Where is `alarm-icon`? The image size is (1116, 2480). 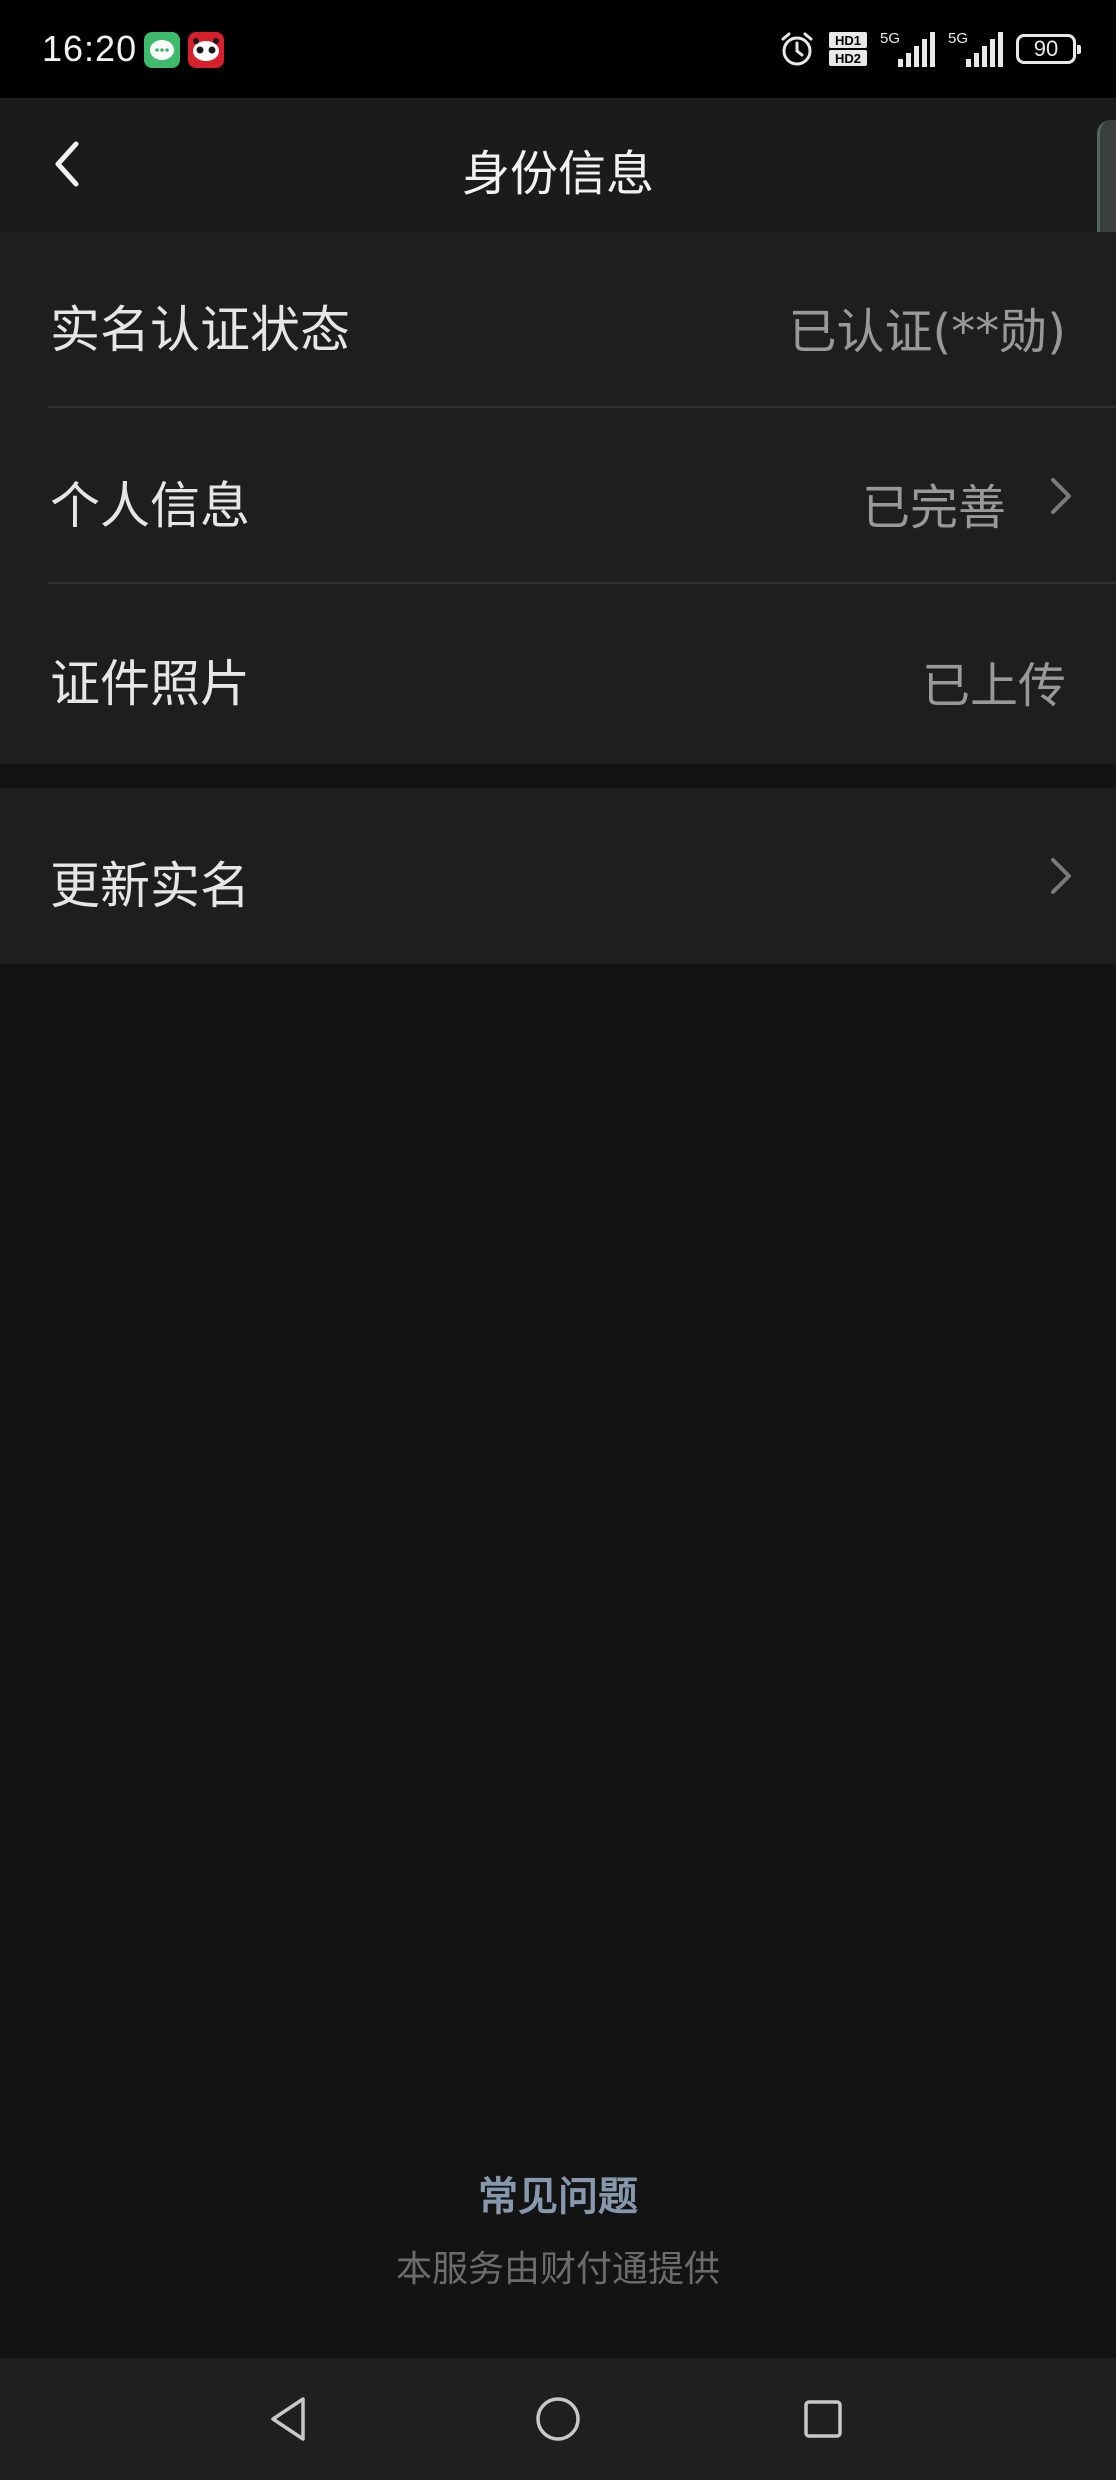 alarm-icon is located at coordinates (797, 49).